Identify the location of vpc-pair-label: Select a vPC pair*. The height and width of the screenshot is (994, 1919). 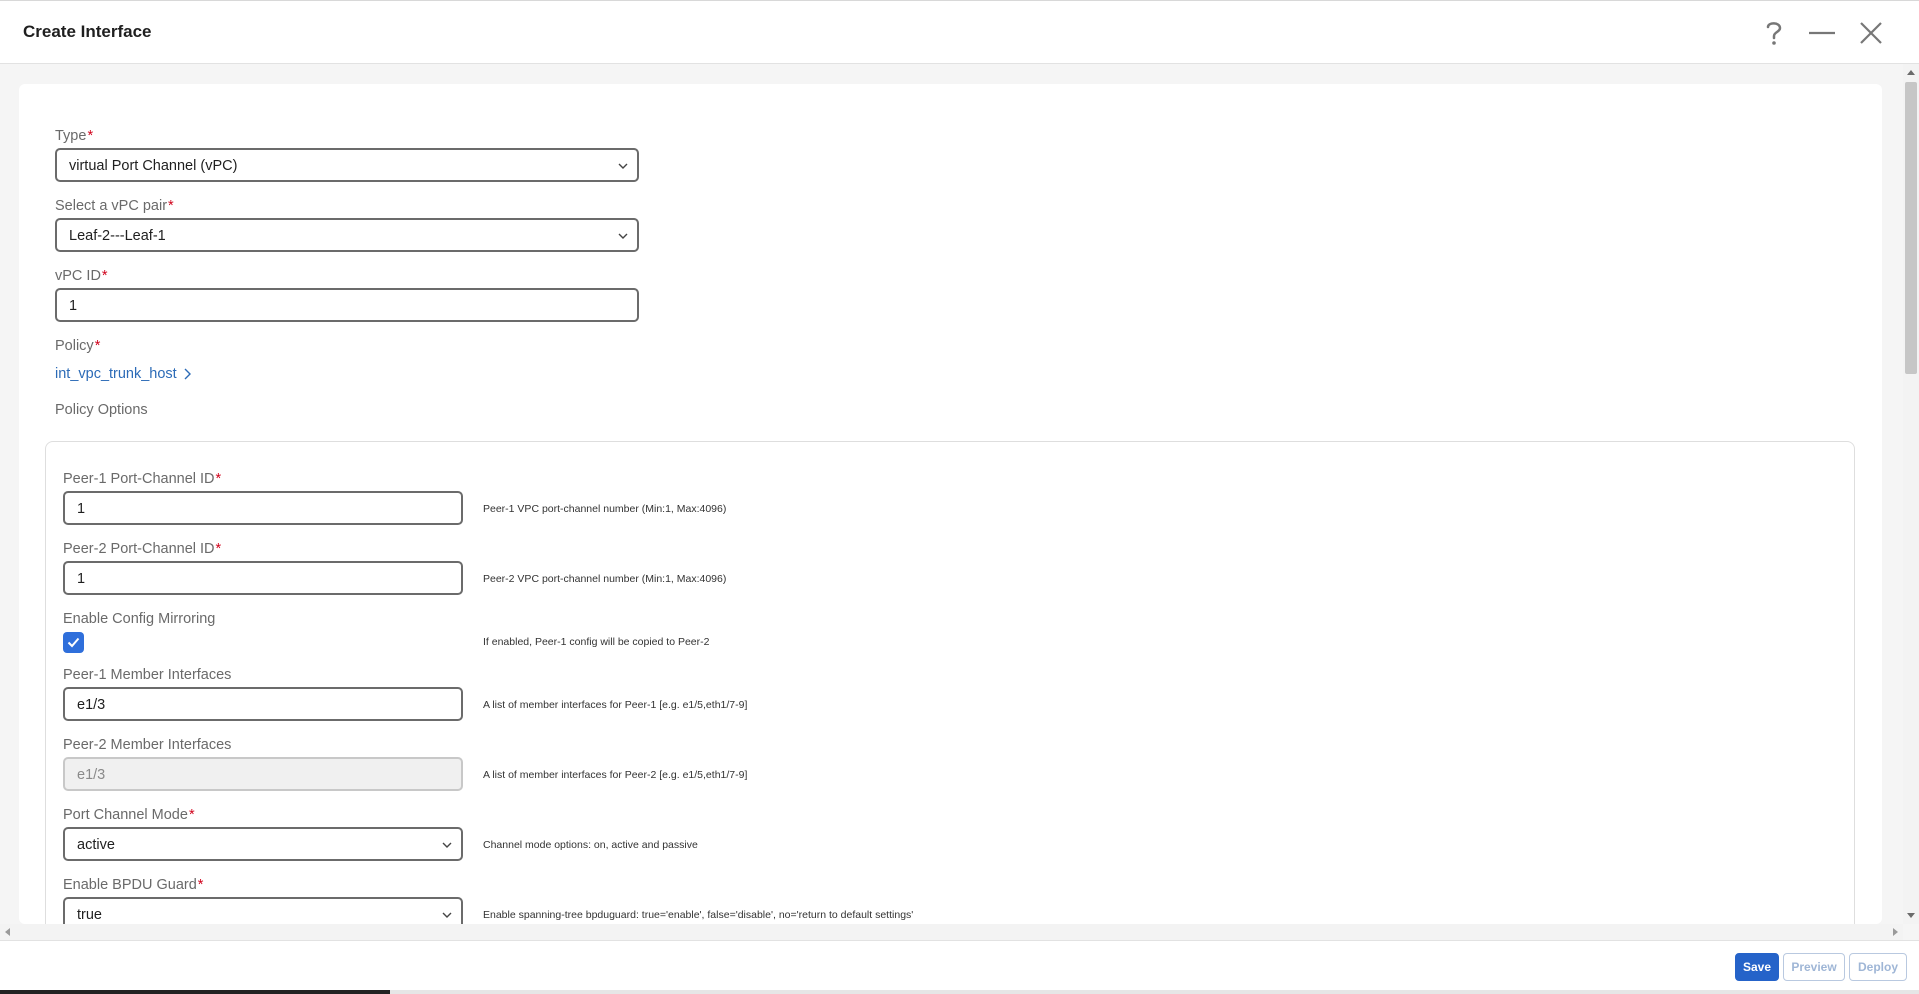
(114, 206).